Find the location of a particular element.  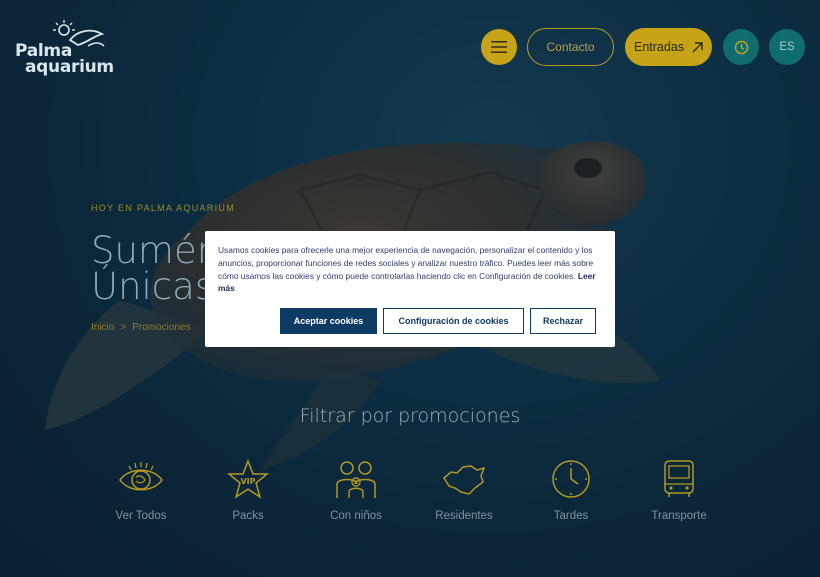

filter-tardes: Tardes is located at coordinates (571, 490).